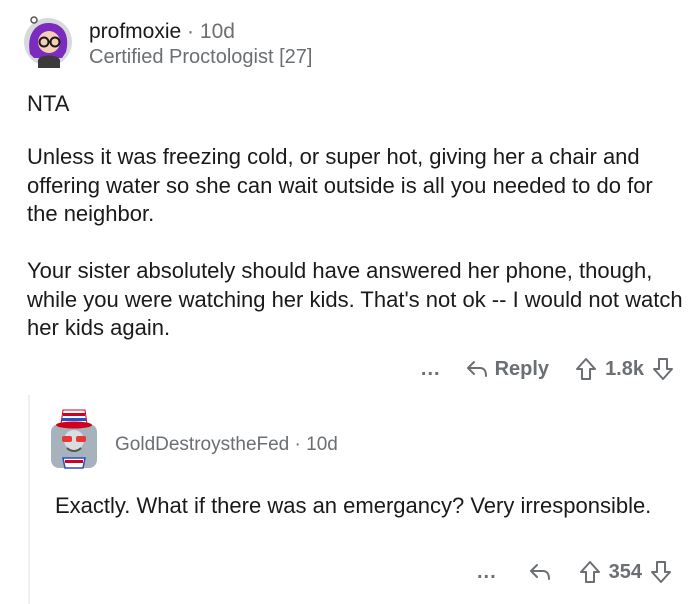 The height and width of the screenshot is (604, 700). I want to click on reply-label: Reply, so click(522, 368).